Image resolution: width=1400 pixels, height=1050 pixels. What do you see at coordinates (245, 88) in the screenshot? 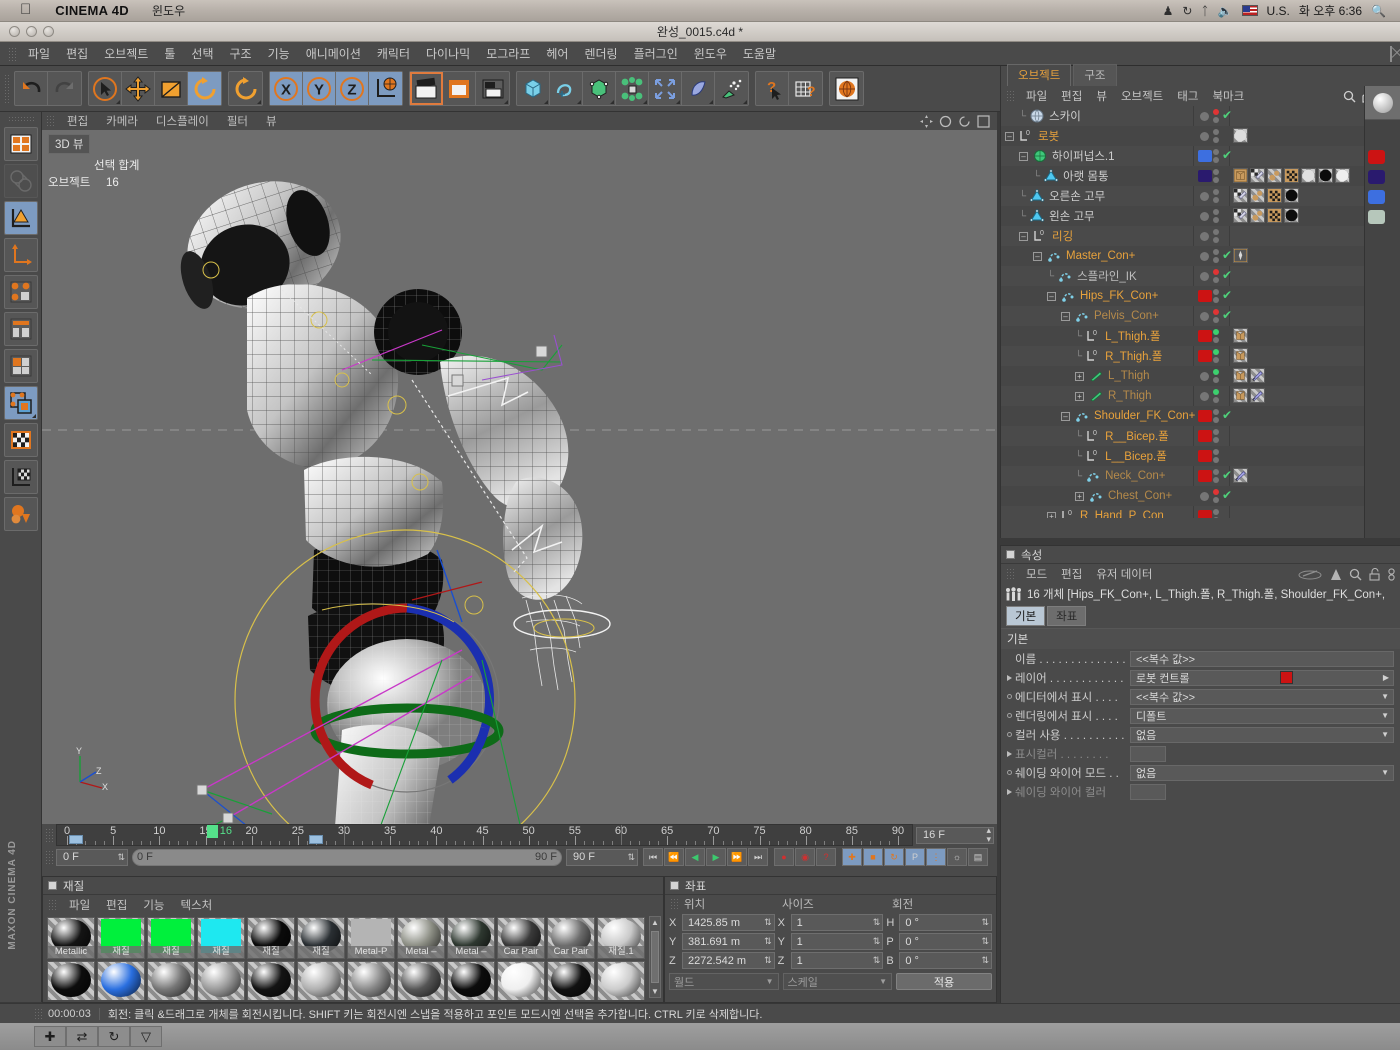
I see `rotate-alt-icon` at bounding box center [245, 88].